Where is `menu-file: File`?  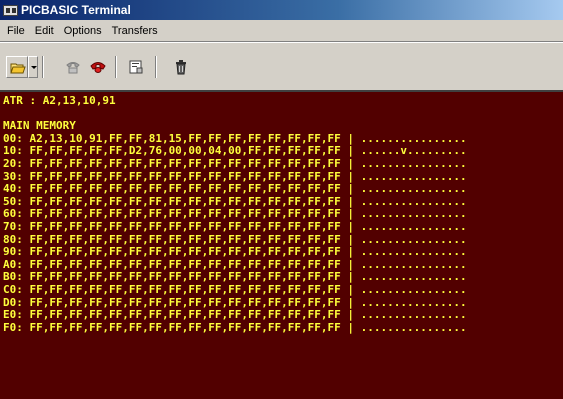 menu-file: File is located at coordinates (16, 31).